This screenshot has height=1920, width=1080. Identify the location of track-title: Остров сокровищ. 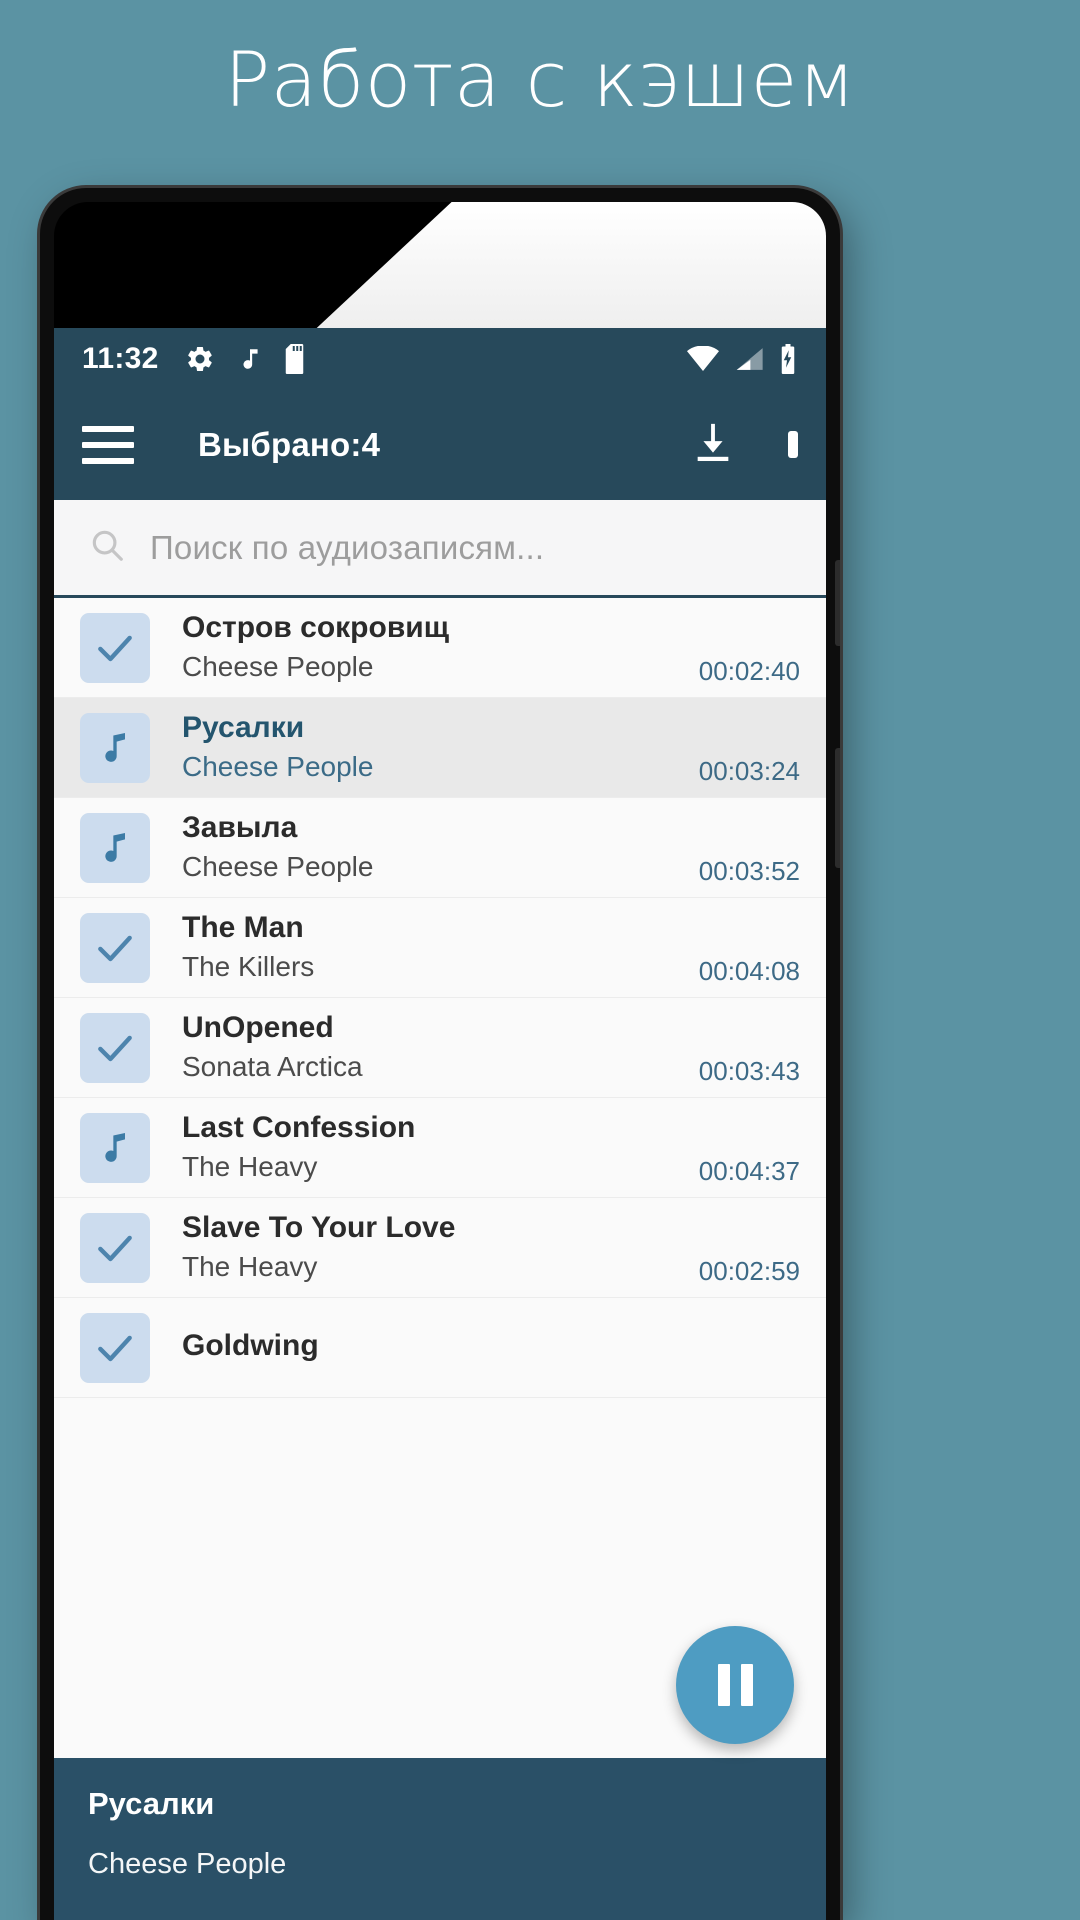
(316, 628).